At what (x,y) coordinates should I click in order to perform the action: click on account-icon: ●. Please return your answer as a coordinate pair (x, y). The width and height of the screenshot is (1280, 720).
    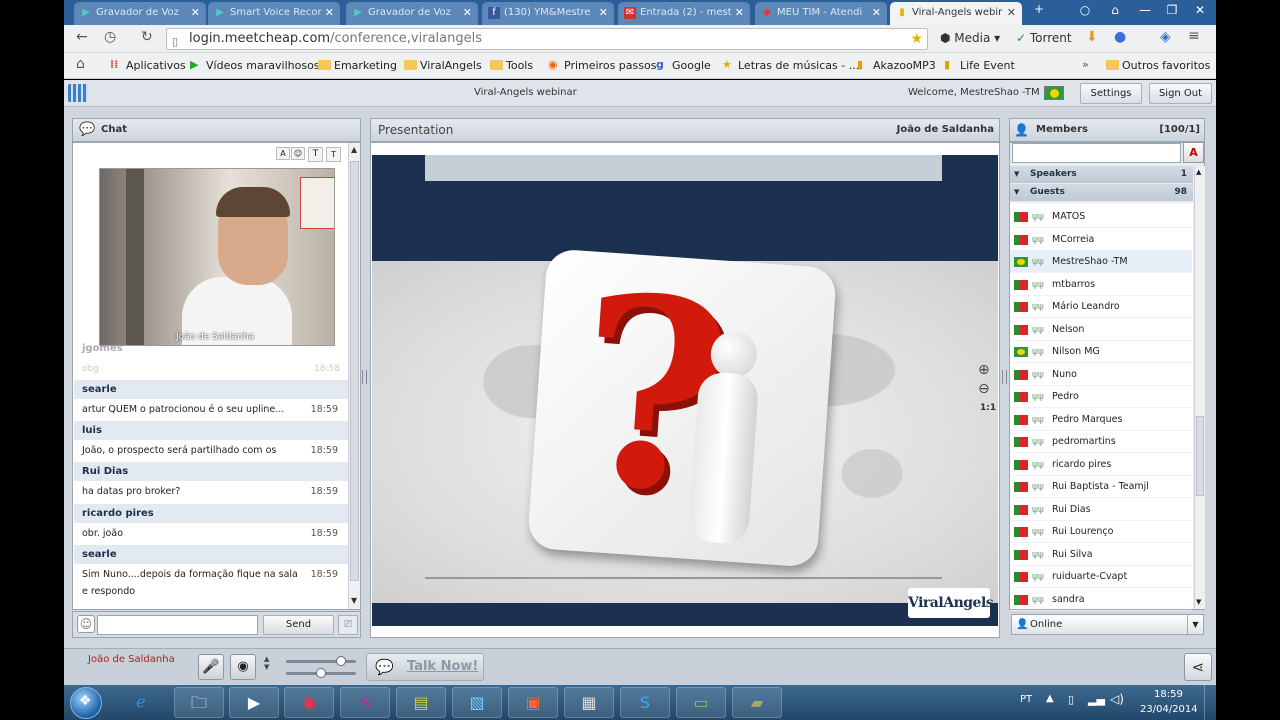
    Looking at the image, I should click on (1120, 37).